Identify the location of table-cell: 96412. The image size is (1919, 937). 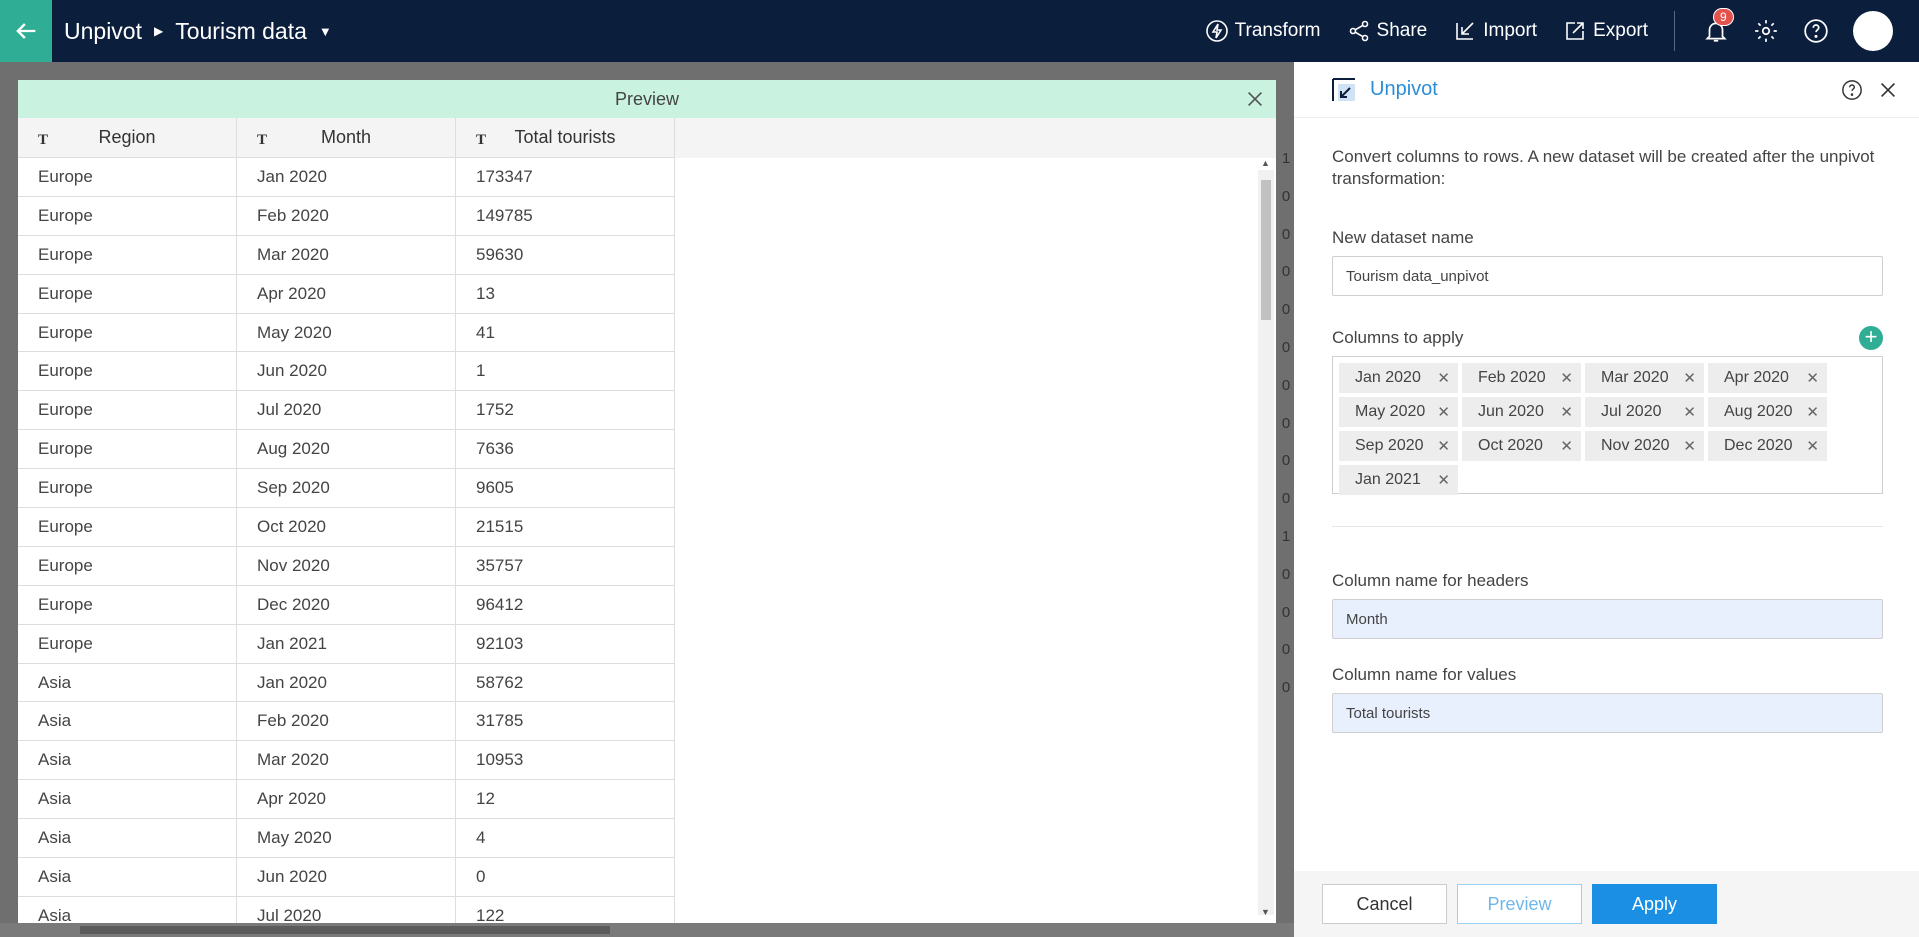
(565, 605).